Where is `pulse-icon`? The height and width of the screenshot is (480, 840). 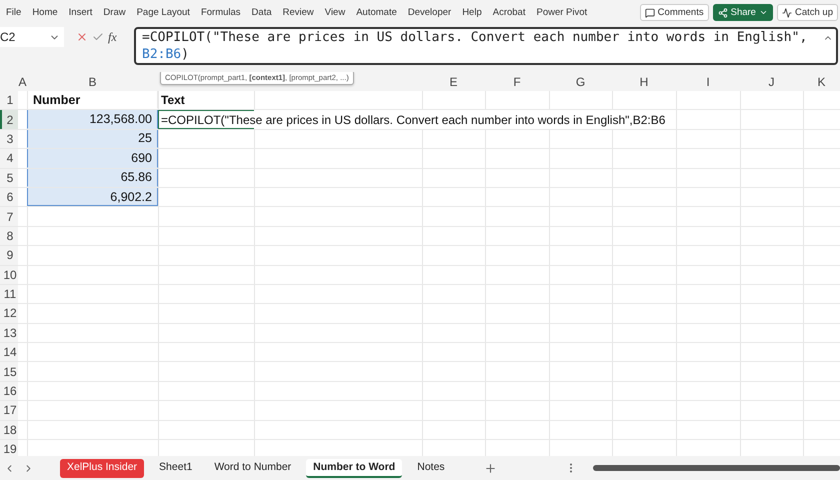
pulse-icon is located at coordinates (787, 13).